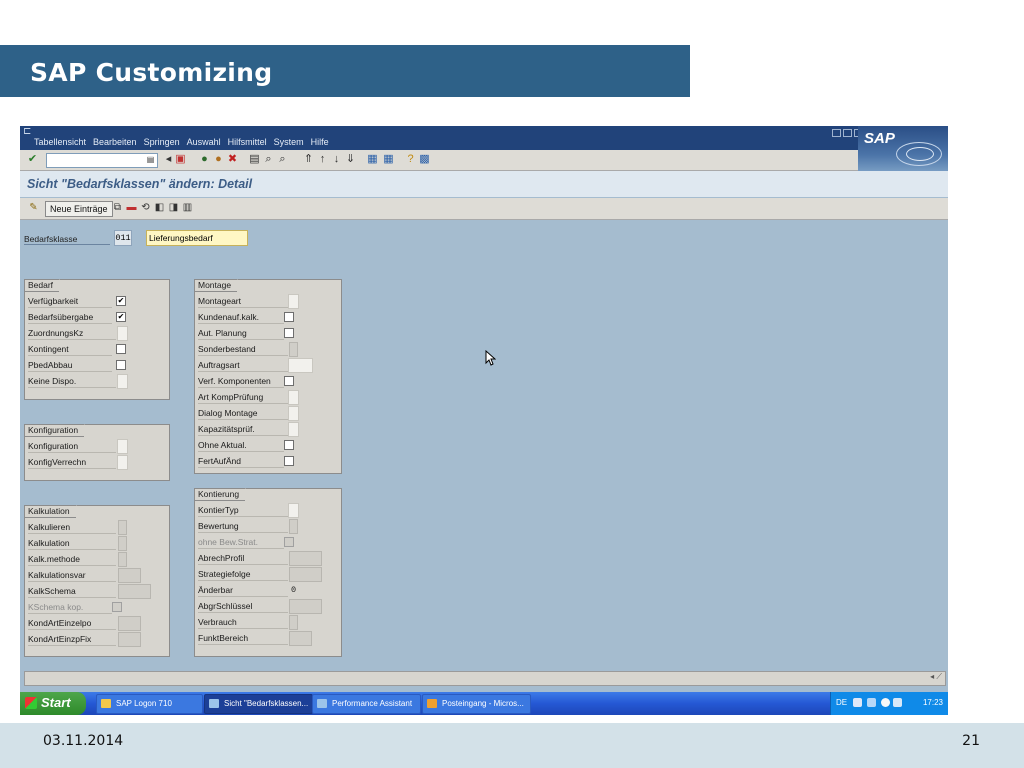  Describe the element at coordinates (336, 159) in the screenshot. I see `next-page-icon: ↓` at that location.